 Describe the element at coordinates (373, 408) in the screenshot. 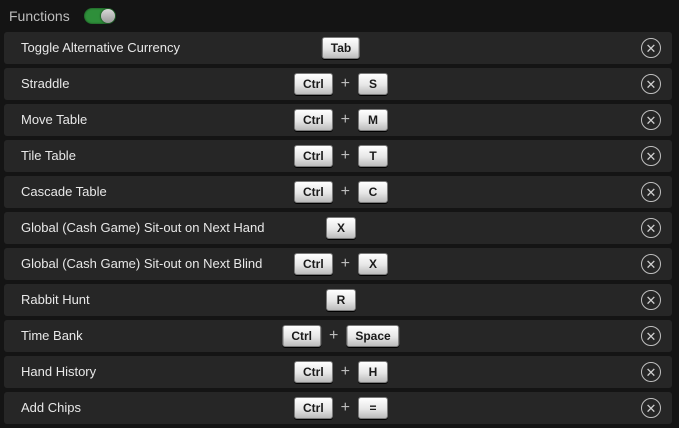

I see `keycap: =` at that location.